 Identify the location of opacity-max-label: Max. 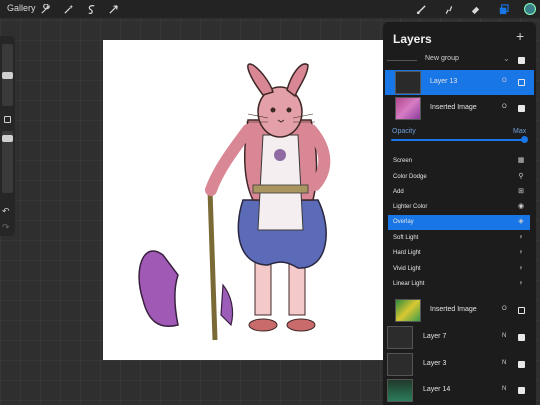
(520, 131).